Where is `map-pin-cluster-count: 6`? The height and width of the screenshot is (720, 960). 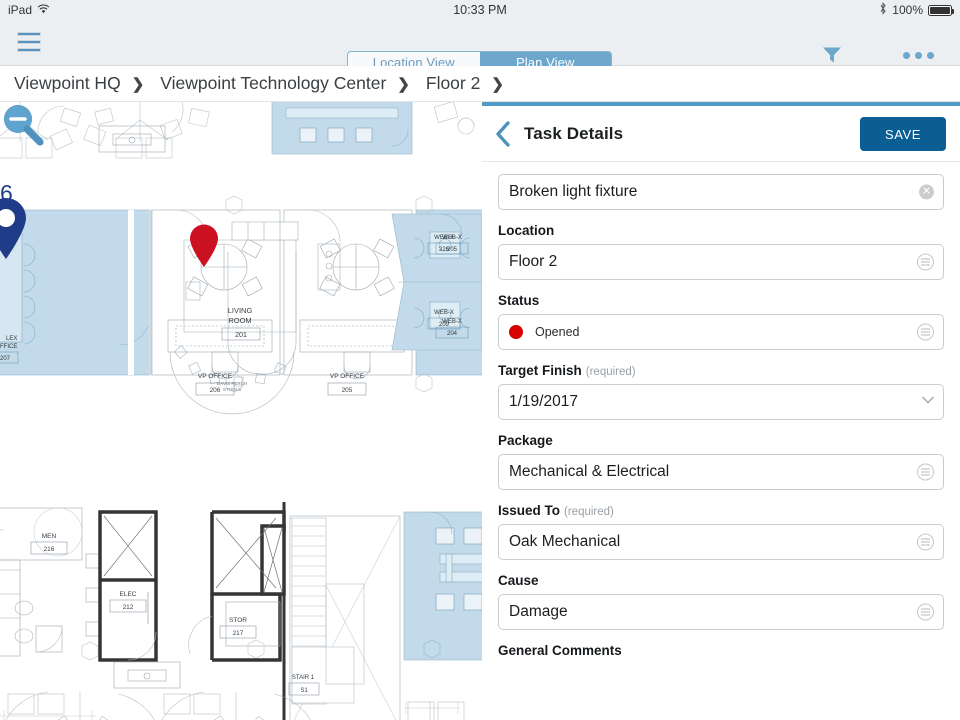
map-pin-cluster-count: 6 is located at coordinates (6, 193).